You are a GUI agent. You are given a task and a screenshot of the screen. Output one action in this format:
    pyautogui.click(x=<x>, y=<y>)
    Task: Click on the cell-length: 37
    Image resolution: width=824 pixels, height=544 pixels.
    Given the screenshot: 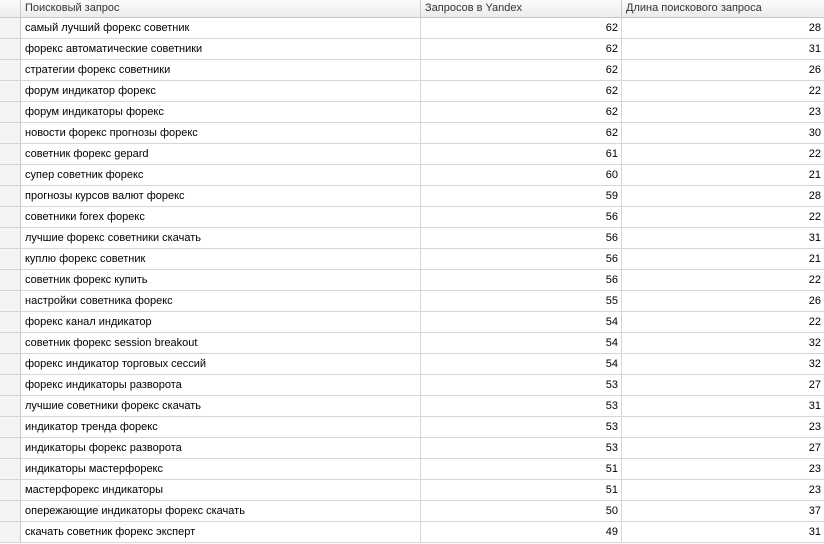 What is the action you would take?
    pyautogui.click(x=723, y=511)
    